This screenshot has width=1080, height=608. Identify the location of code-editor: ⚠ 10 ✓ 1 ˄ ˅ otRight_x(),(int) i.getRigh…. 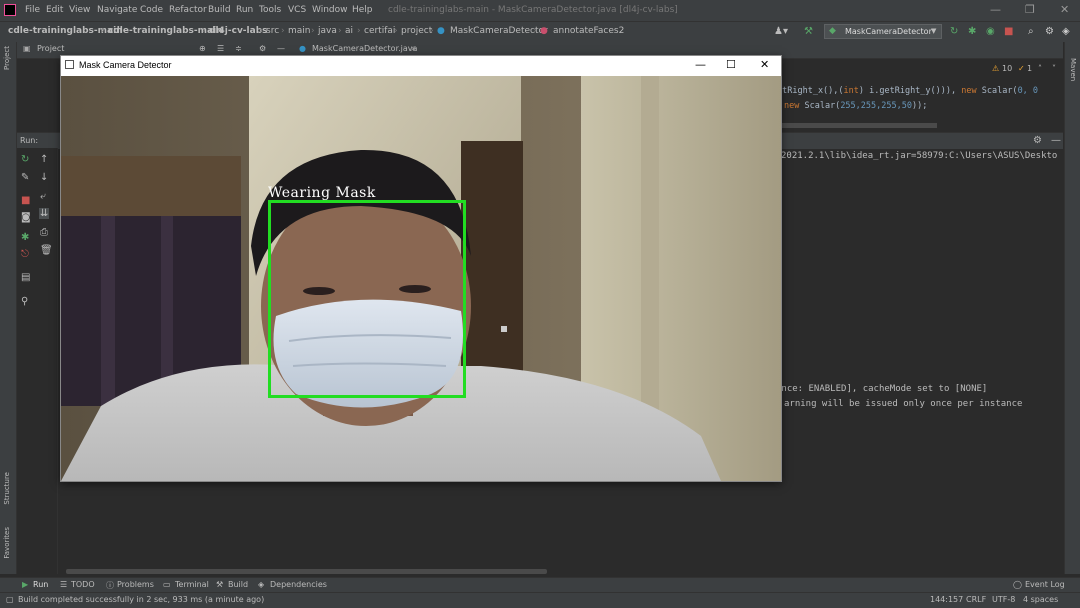
(920, 94).